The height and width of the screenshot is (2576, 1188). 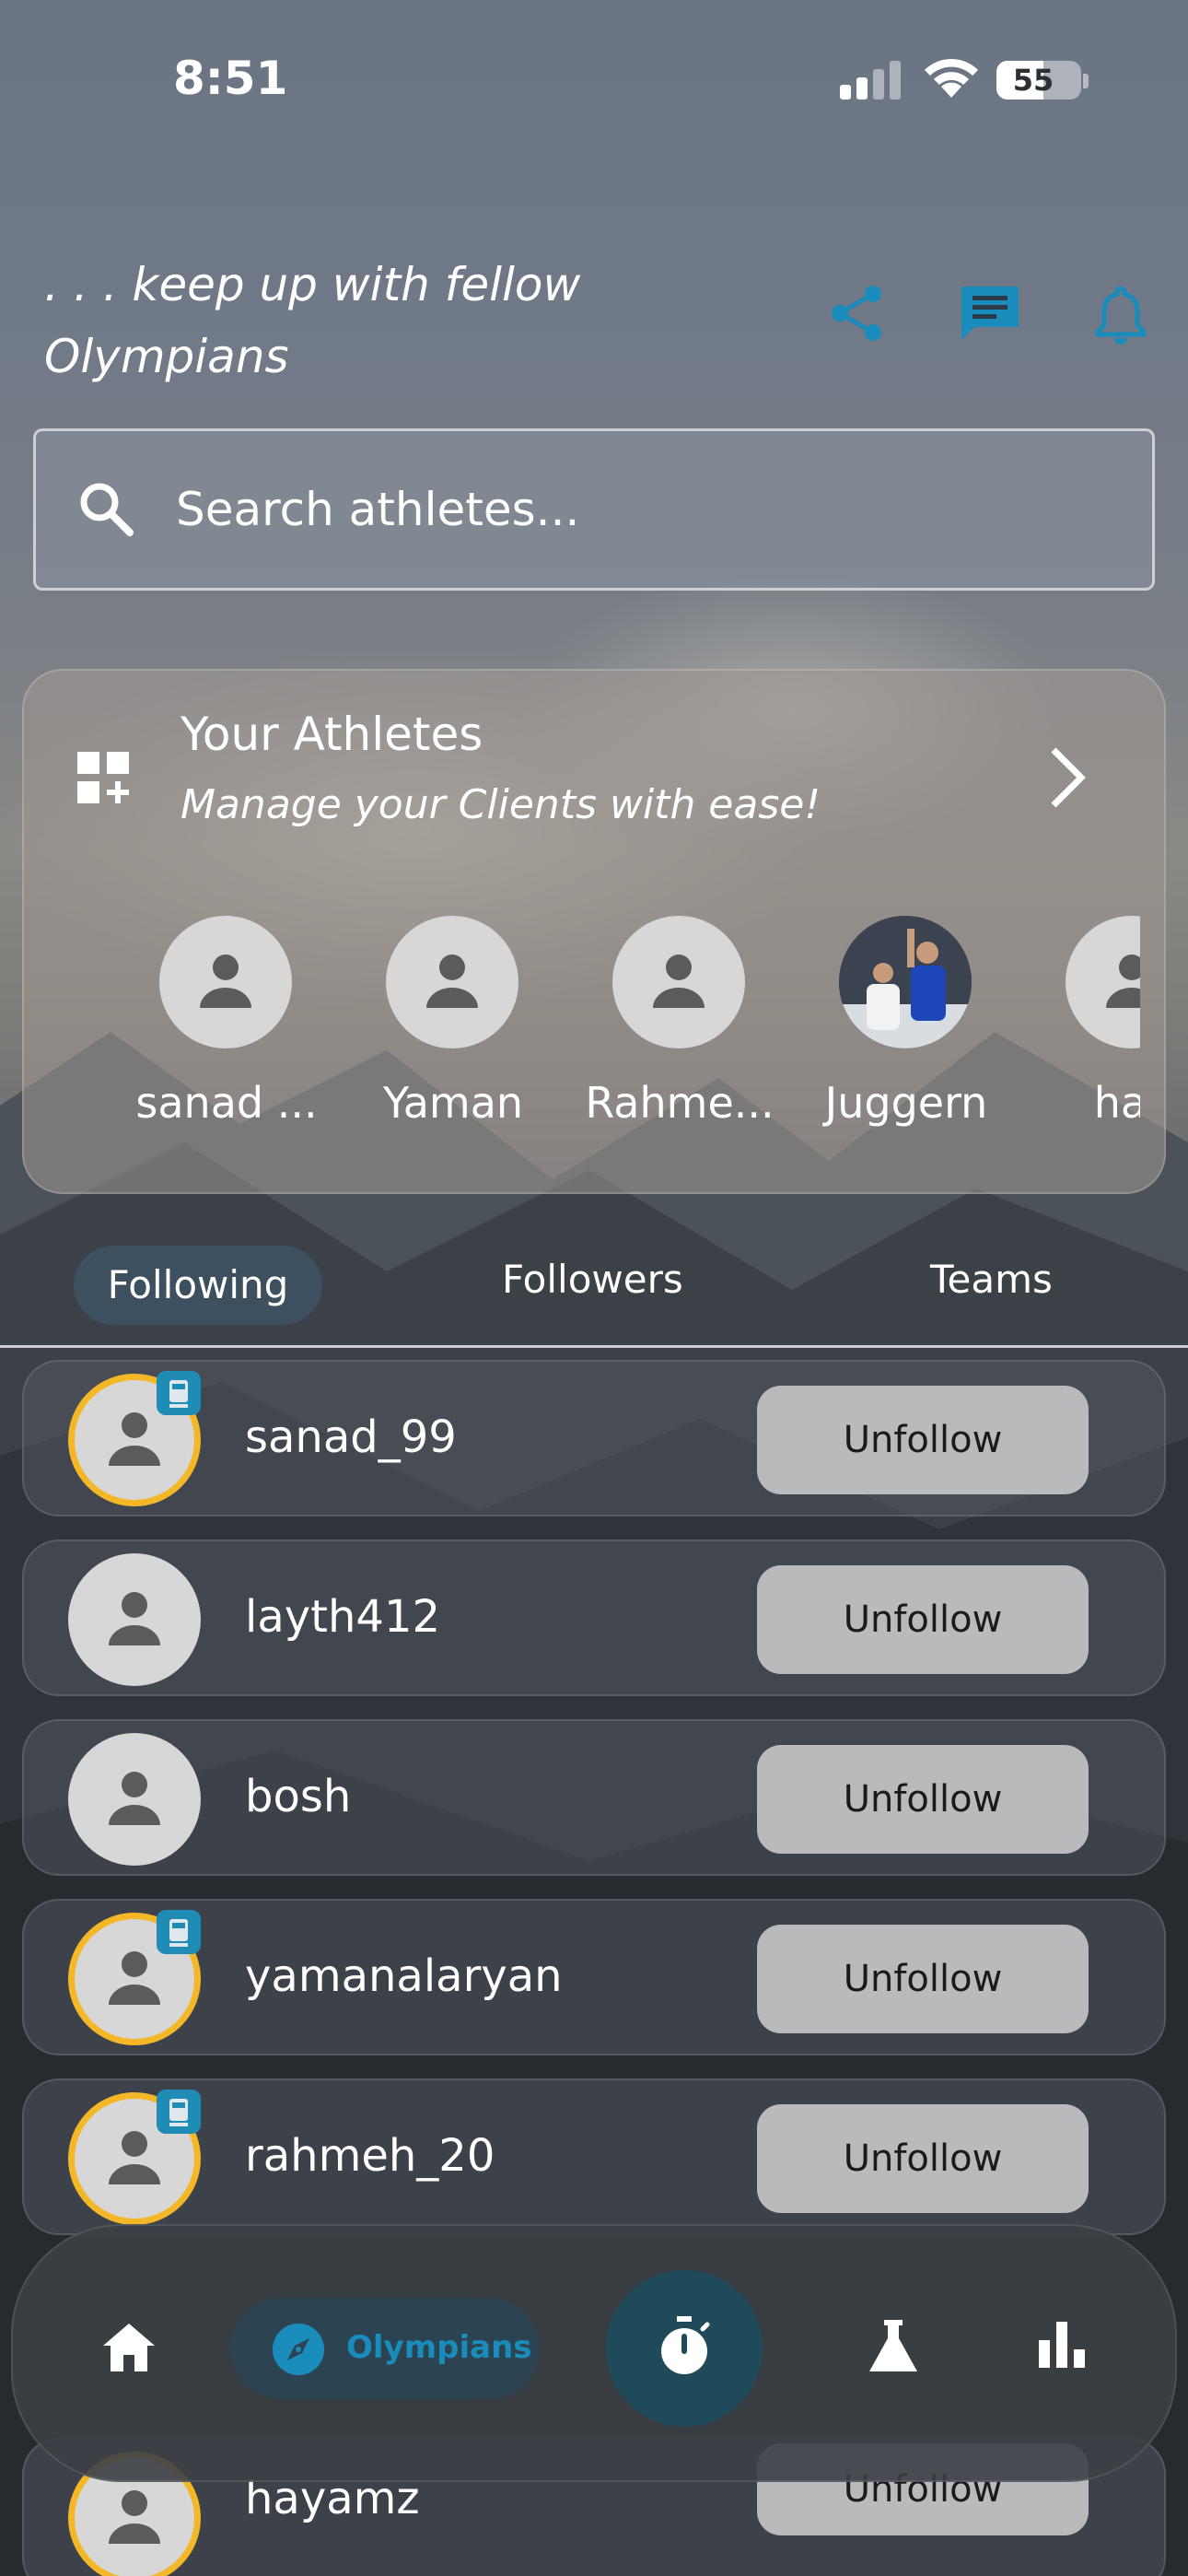 I want to click on avatar-photo, so click(x=905, y=982).